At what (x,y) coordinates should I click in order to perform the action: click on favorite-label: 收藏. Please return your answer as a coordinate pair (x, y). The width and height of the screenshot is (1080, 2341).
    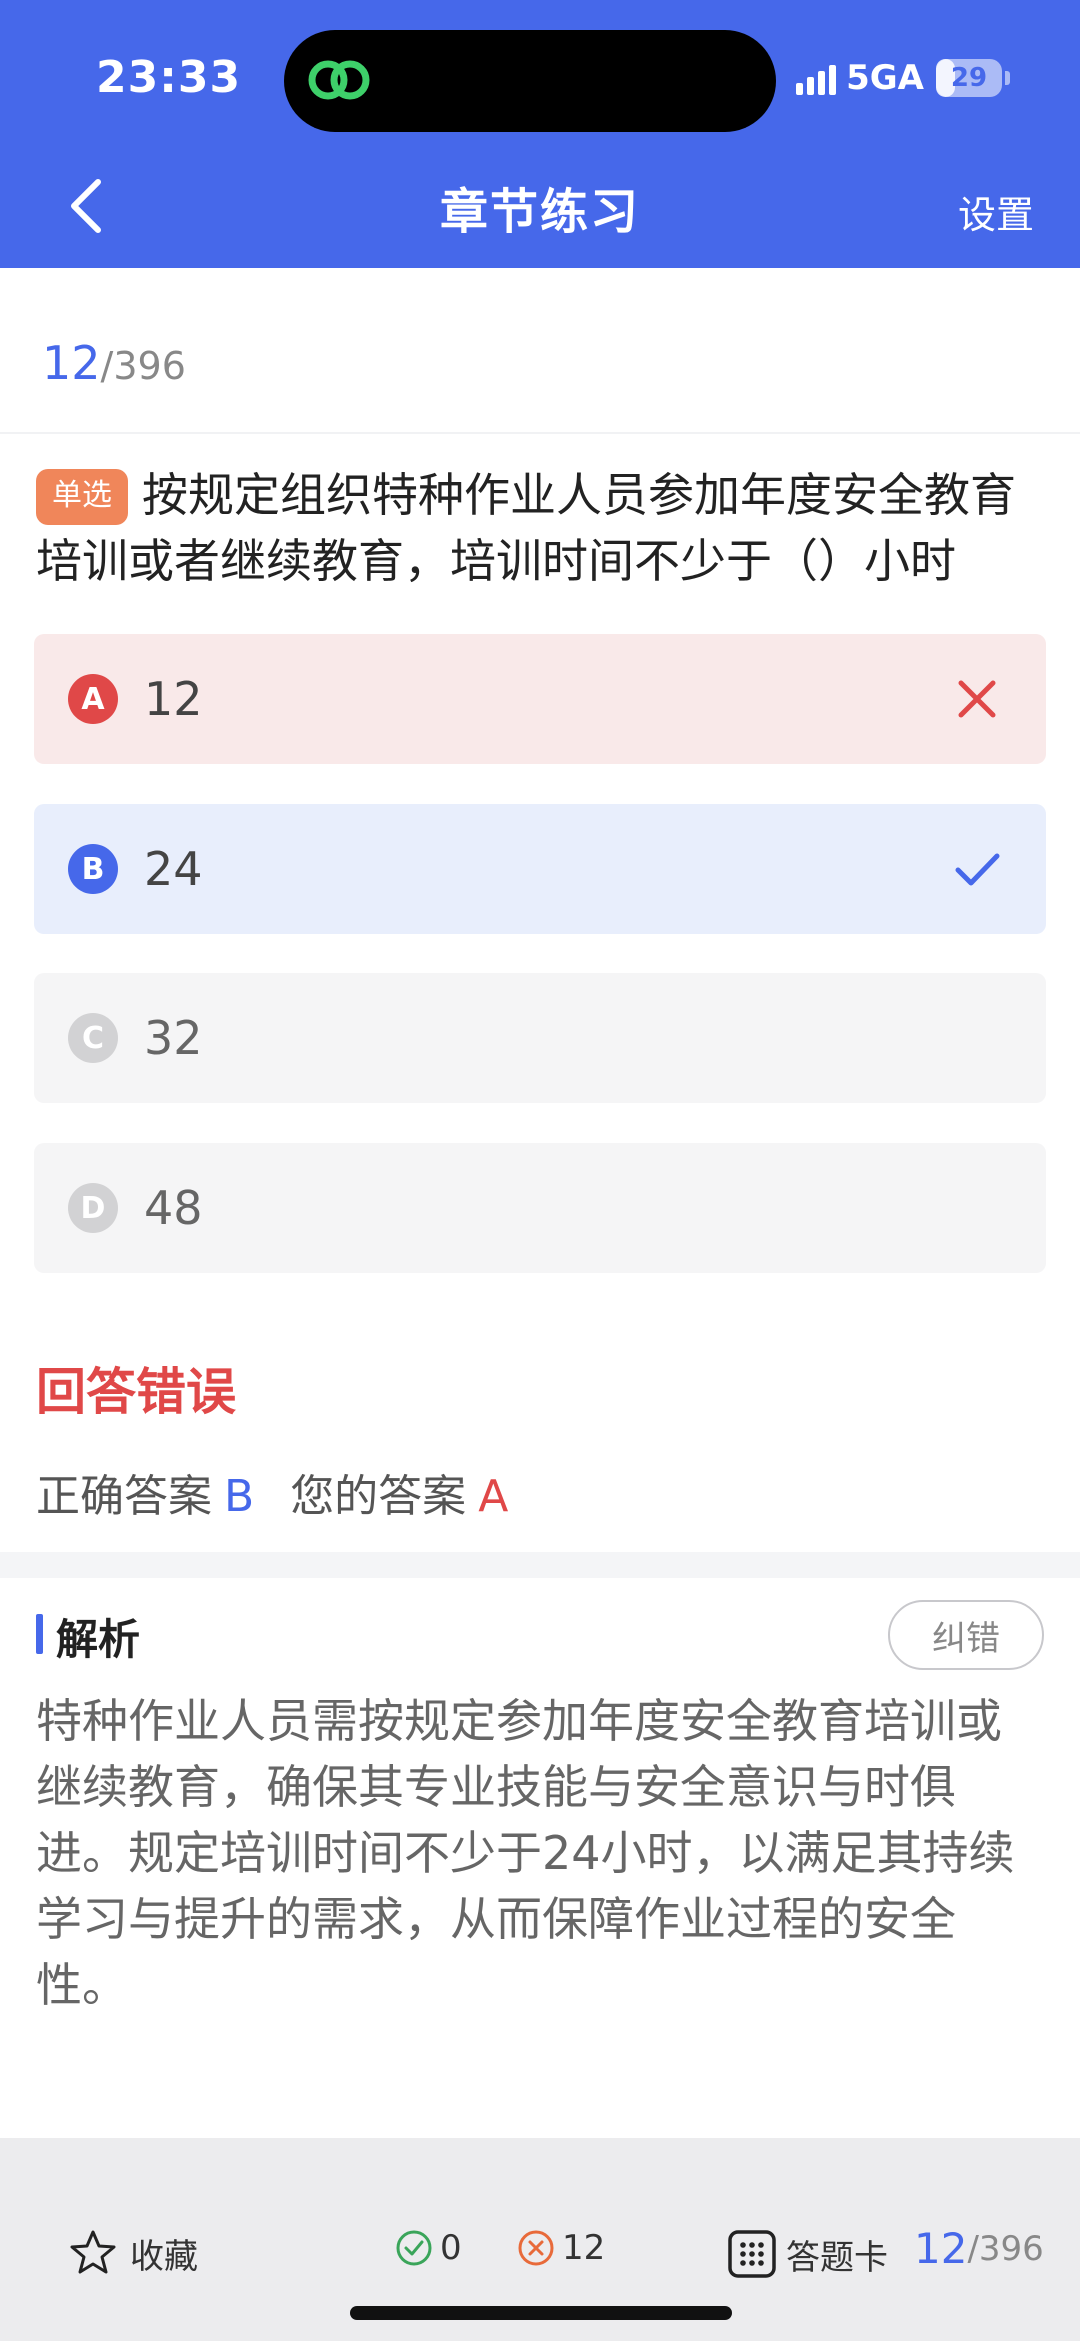
    Looking at the image, I should click on (164, 2256).